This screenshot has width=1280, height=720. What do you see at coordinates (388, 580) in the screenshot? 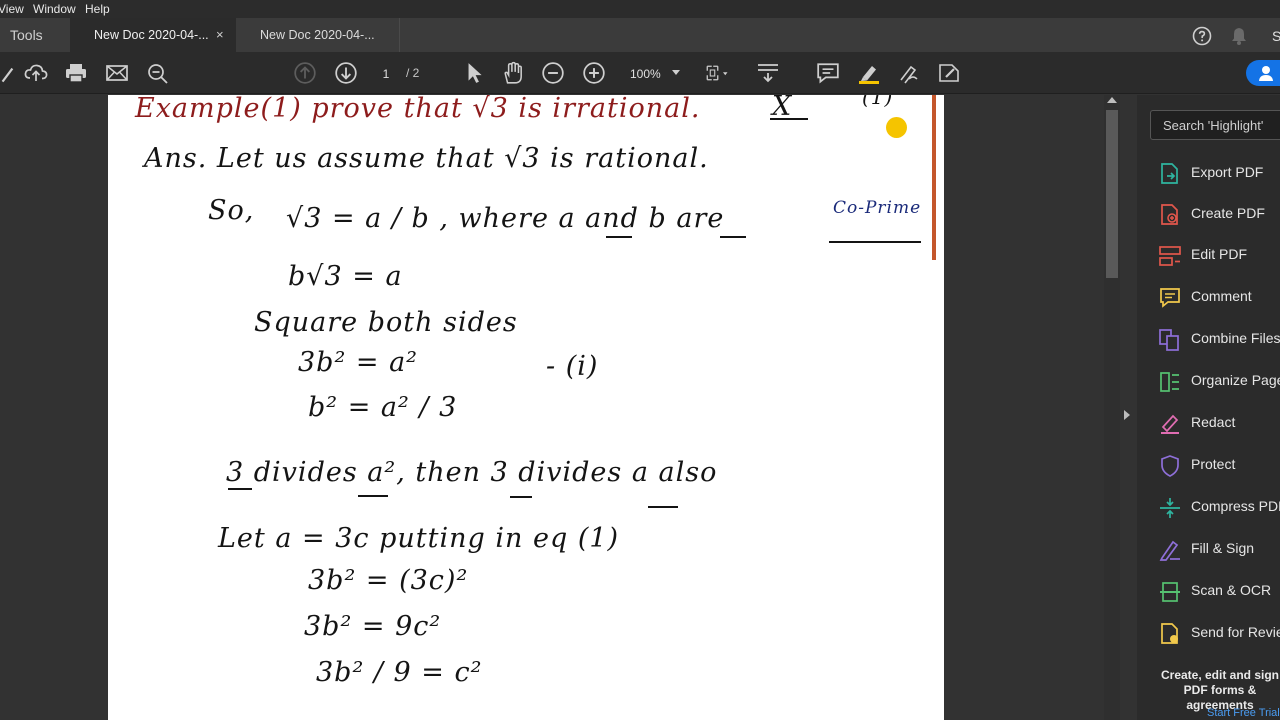
I see `handwritten-line: 3b² = (3c)²` at bounding box center [388, 580].